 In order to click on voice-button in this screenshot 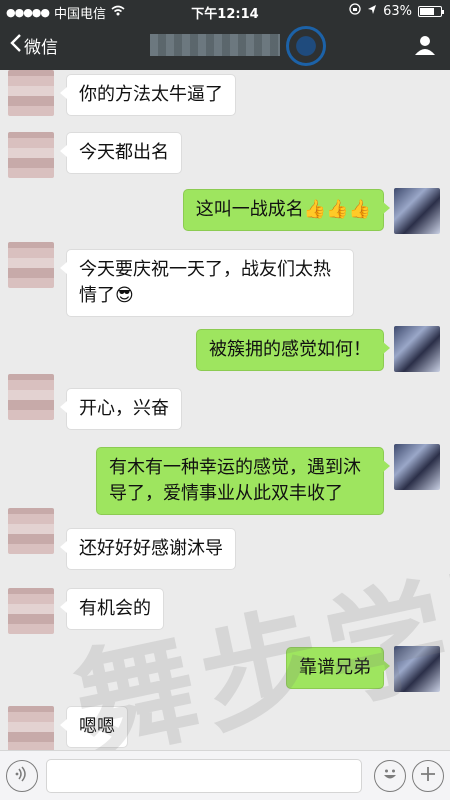, I will do `click(22, 776)`.